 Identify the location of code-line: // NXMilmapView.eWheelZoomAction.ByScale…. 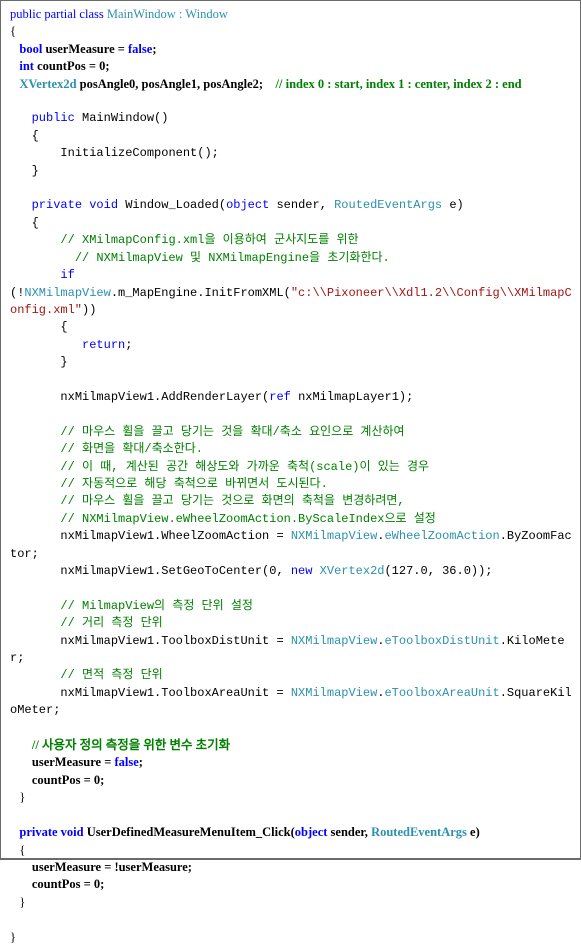
(293, 519).